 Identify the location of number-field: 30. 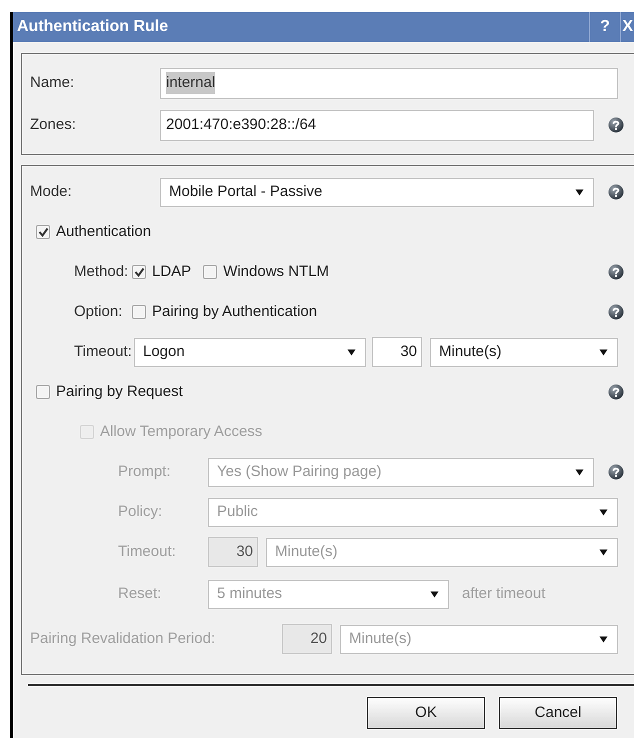
(397, 352).